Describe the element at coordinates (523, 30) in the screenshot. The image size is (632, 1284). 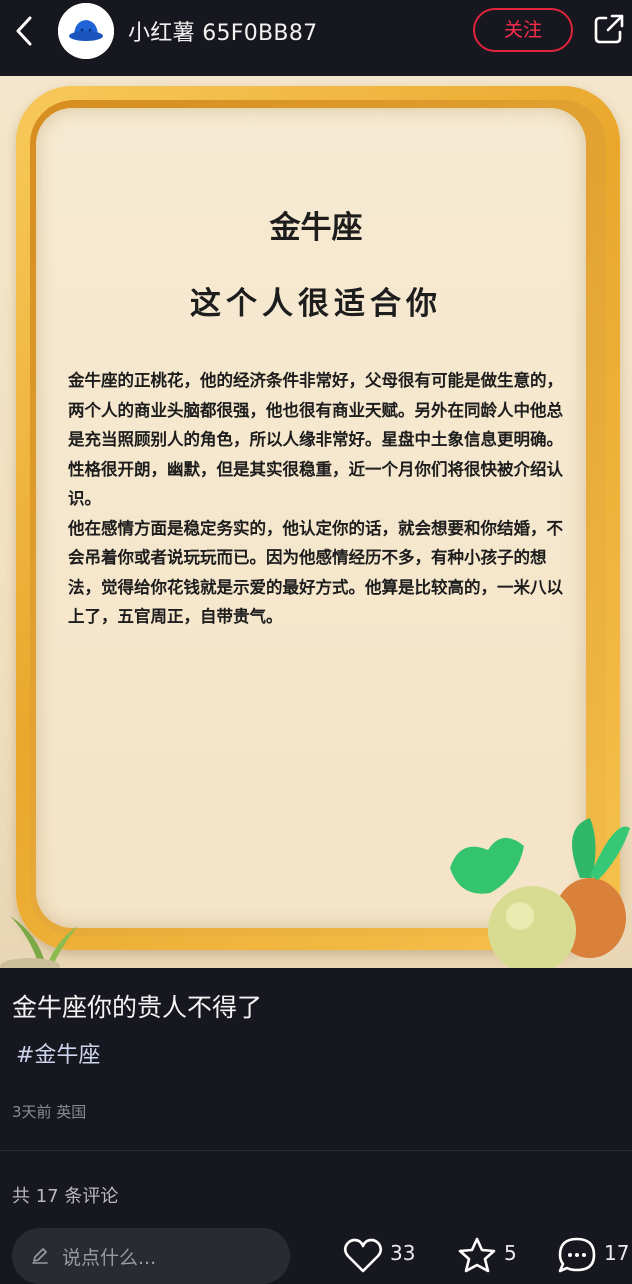
I see `follow-button: 关注` at that location.